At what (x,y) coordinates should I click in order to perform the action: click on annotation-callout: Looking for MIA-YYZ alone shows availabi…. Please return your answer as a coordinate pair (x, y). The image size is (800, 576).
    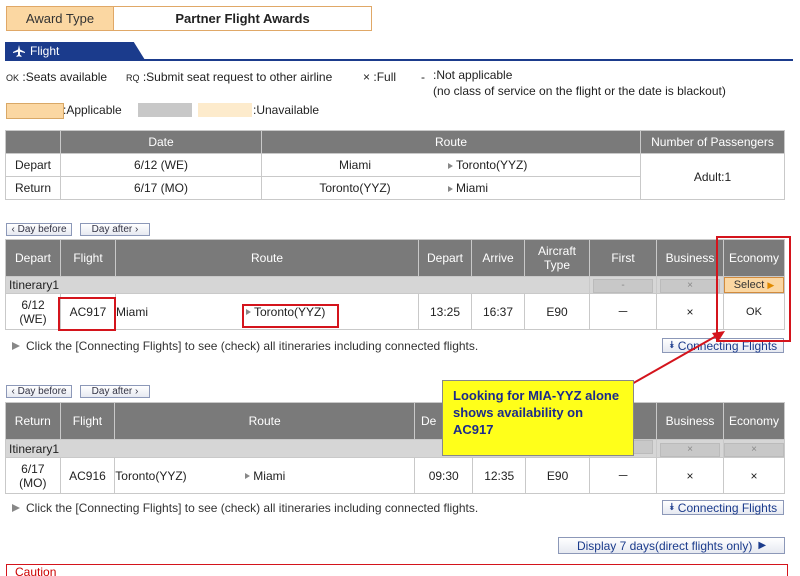
    Looking at the image, I should click on (538, 418).